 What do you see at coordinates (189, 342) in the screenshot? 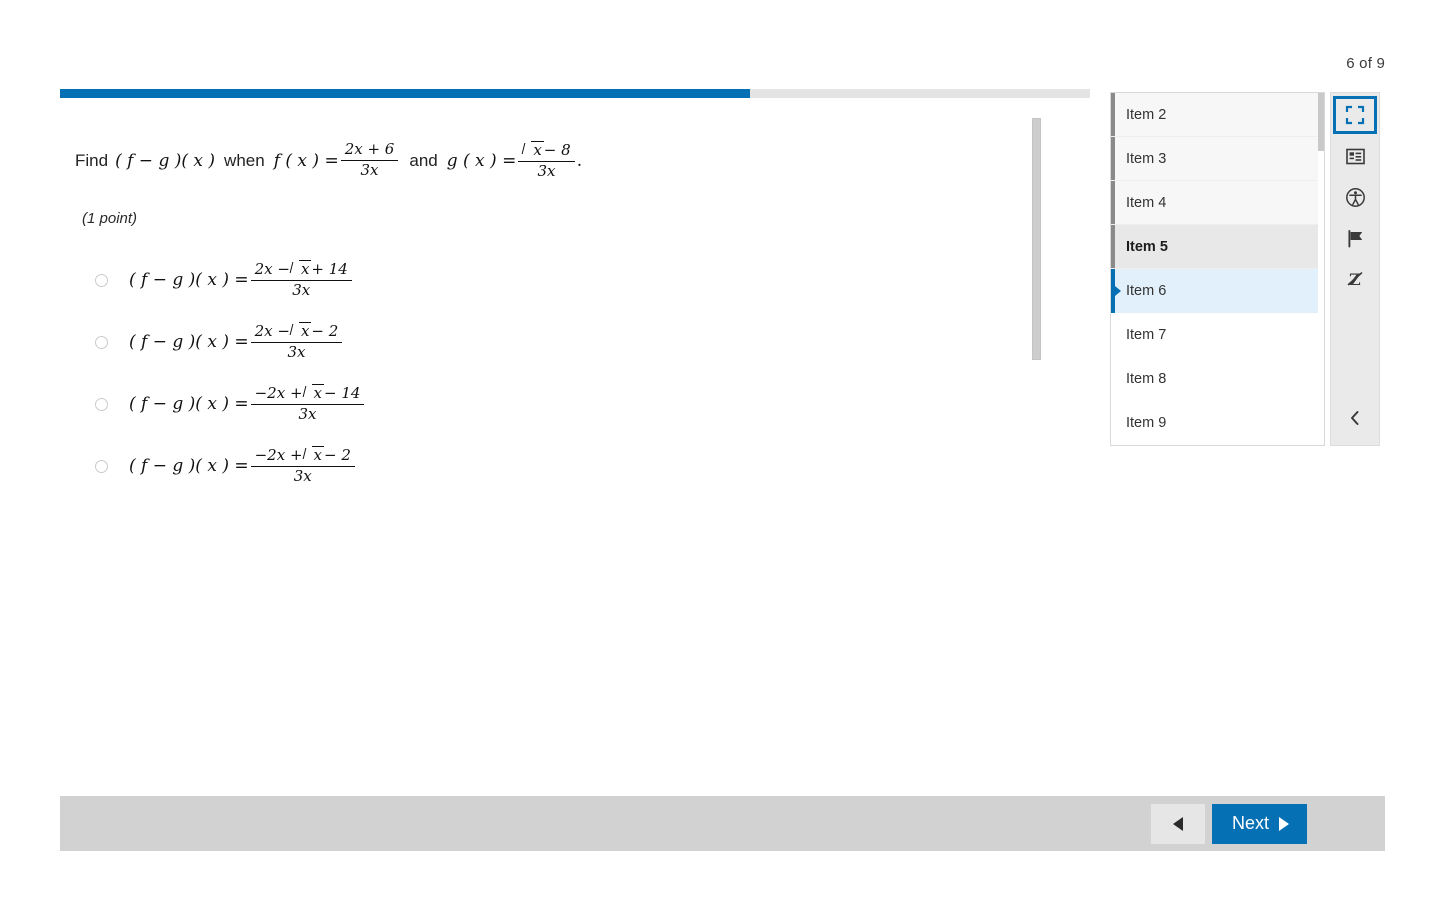
I see `option-b-lhs: ( f − g )( x ) =` at bounding box center [189, 342].